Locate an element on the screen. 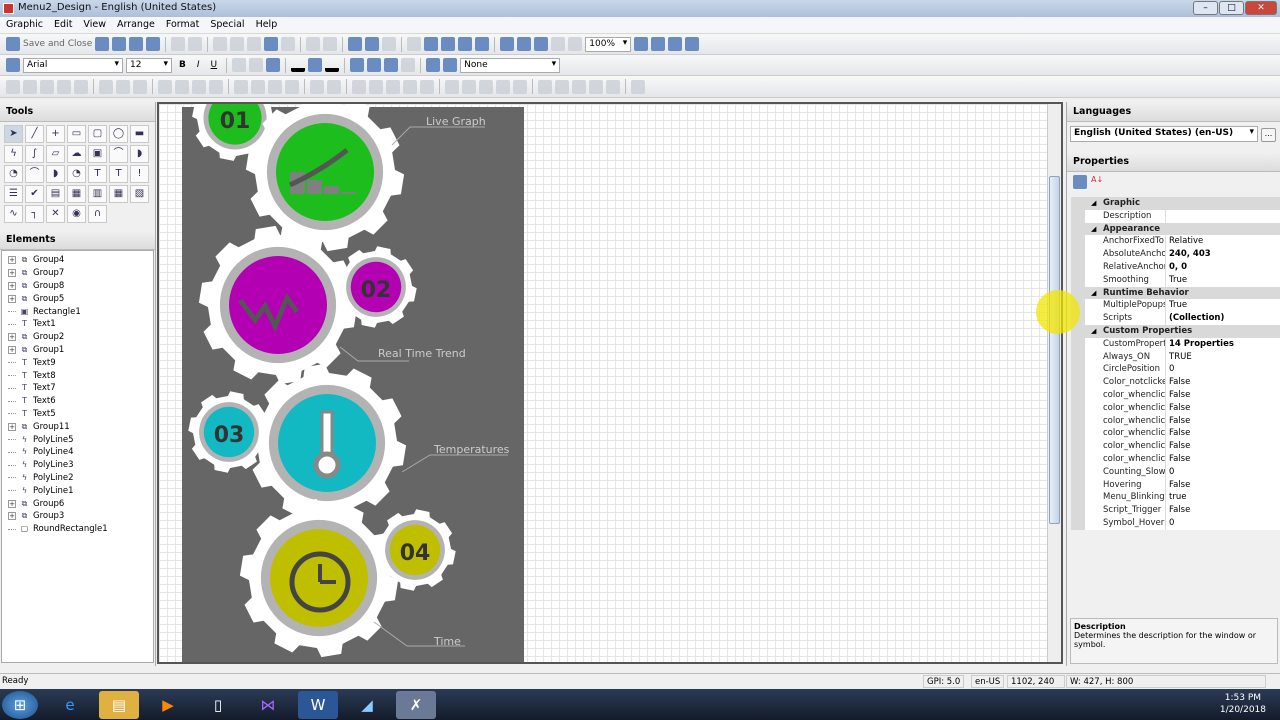 The width and height of the screenshot is (1280, 720). line-color-icon is located at coordinates (298, 65).